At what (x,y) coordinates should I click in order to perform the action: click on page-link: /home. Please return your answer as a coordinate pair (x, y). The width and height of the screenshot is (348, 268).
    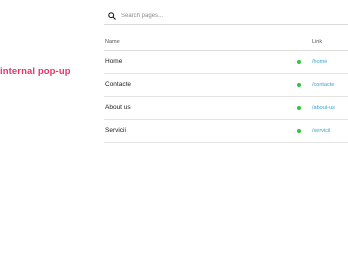
    Looking at the image, I should click on (319, 62).